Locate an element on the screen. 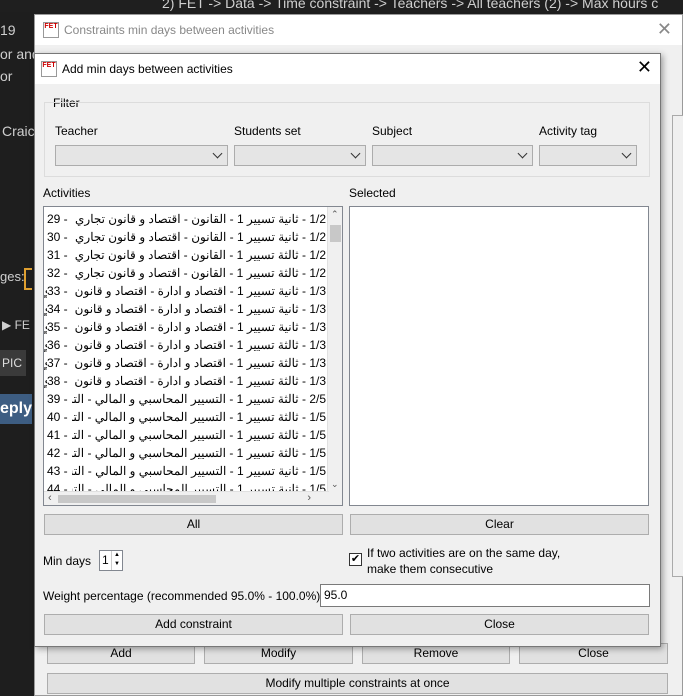 This screenshot has width=683, height=696. background-text: or is located at coordinates (6, 76).